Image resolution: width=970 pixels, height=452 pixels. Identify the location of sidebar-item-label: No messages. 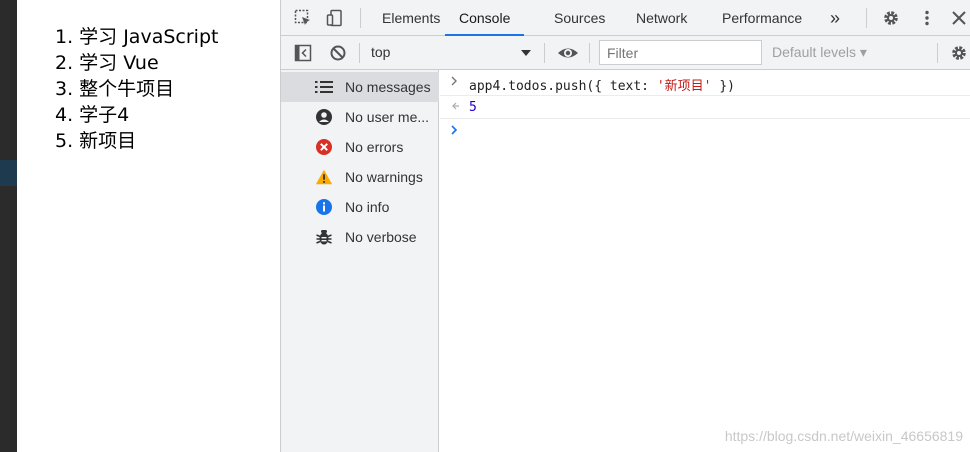
(388, 87).